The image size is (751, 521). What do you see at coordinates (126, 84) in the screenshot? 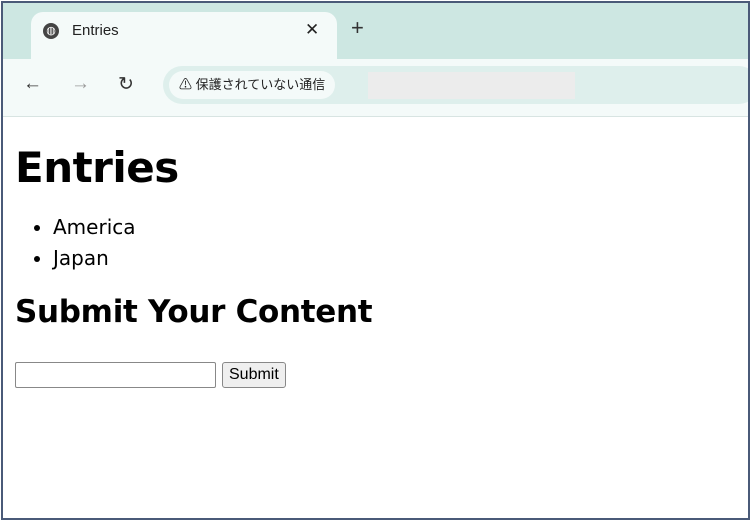
I see `reload-icon: ↻` at bounding box center [126, 84].